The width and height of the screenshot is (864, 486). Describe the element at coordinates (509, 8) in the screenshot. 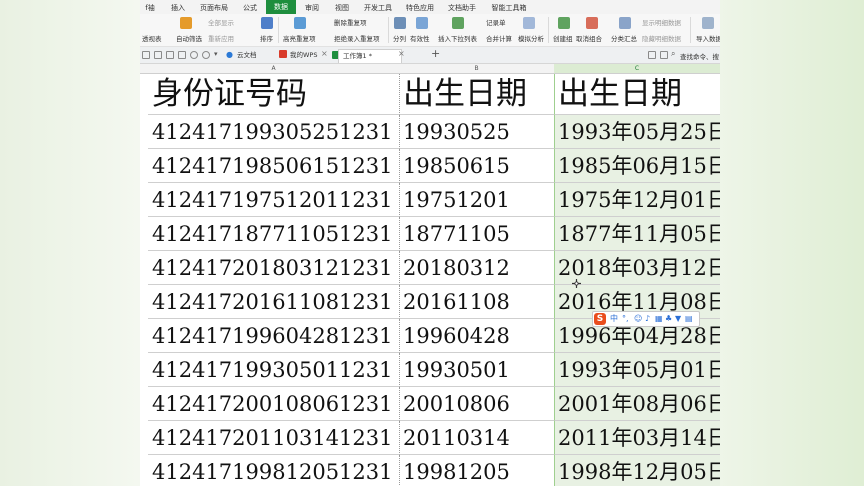

I see `tab-smart-toolbox: 智能工具箱` at that location.